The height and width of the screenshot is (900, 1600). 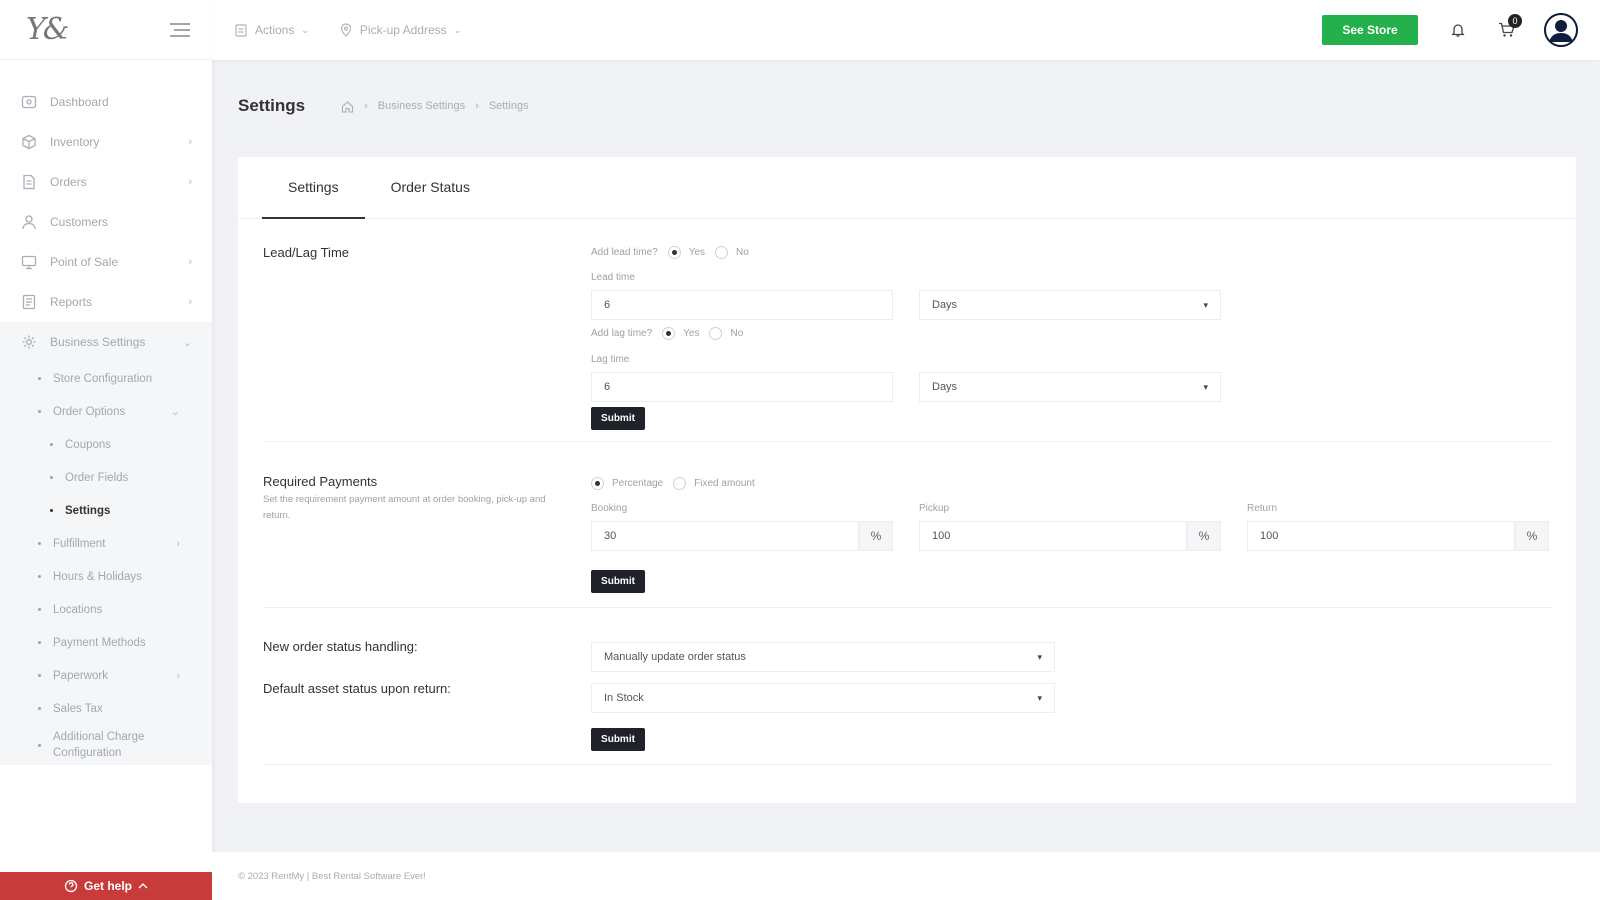 What do you see at coordinates (180, 29) in the screenshot?
I see `hamburger-icon` at bounding box center [180, 29].